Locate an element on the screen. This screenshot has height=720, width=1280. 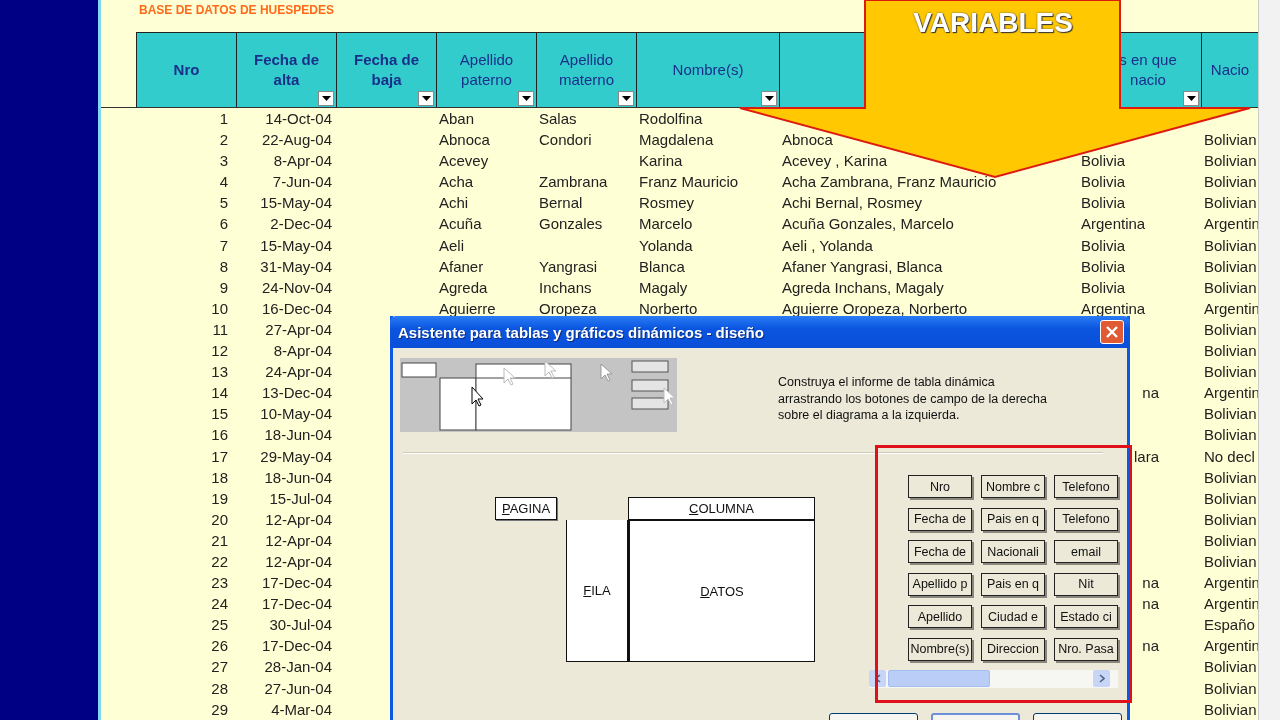
table-cell: 8 is located at coordinates (223, 266).